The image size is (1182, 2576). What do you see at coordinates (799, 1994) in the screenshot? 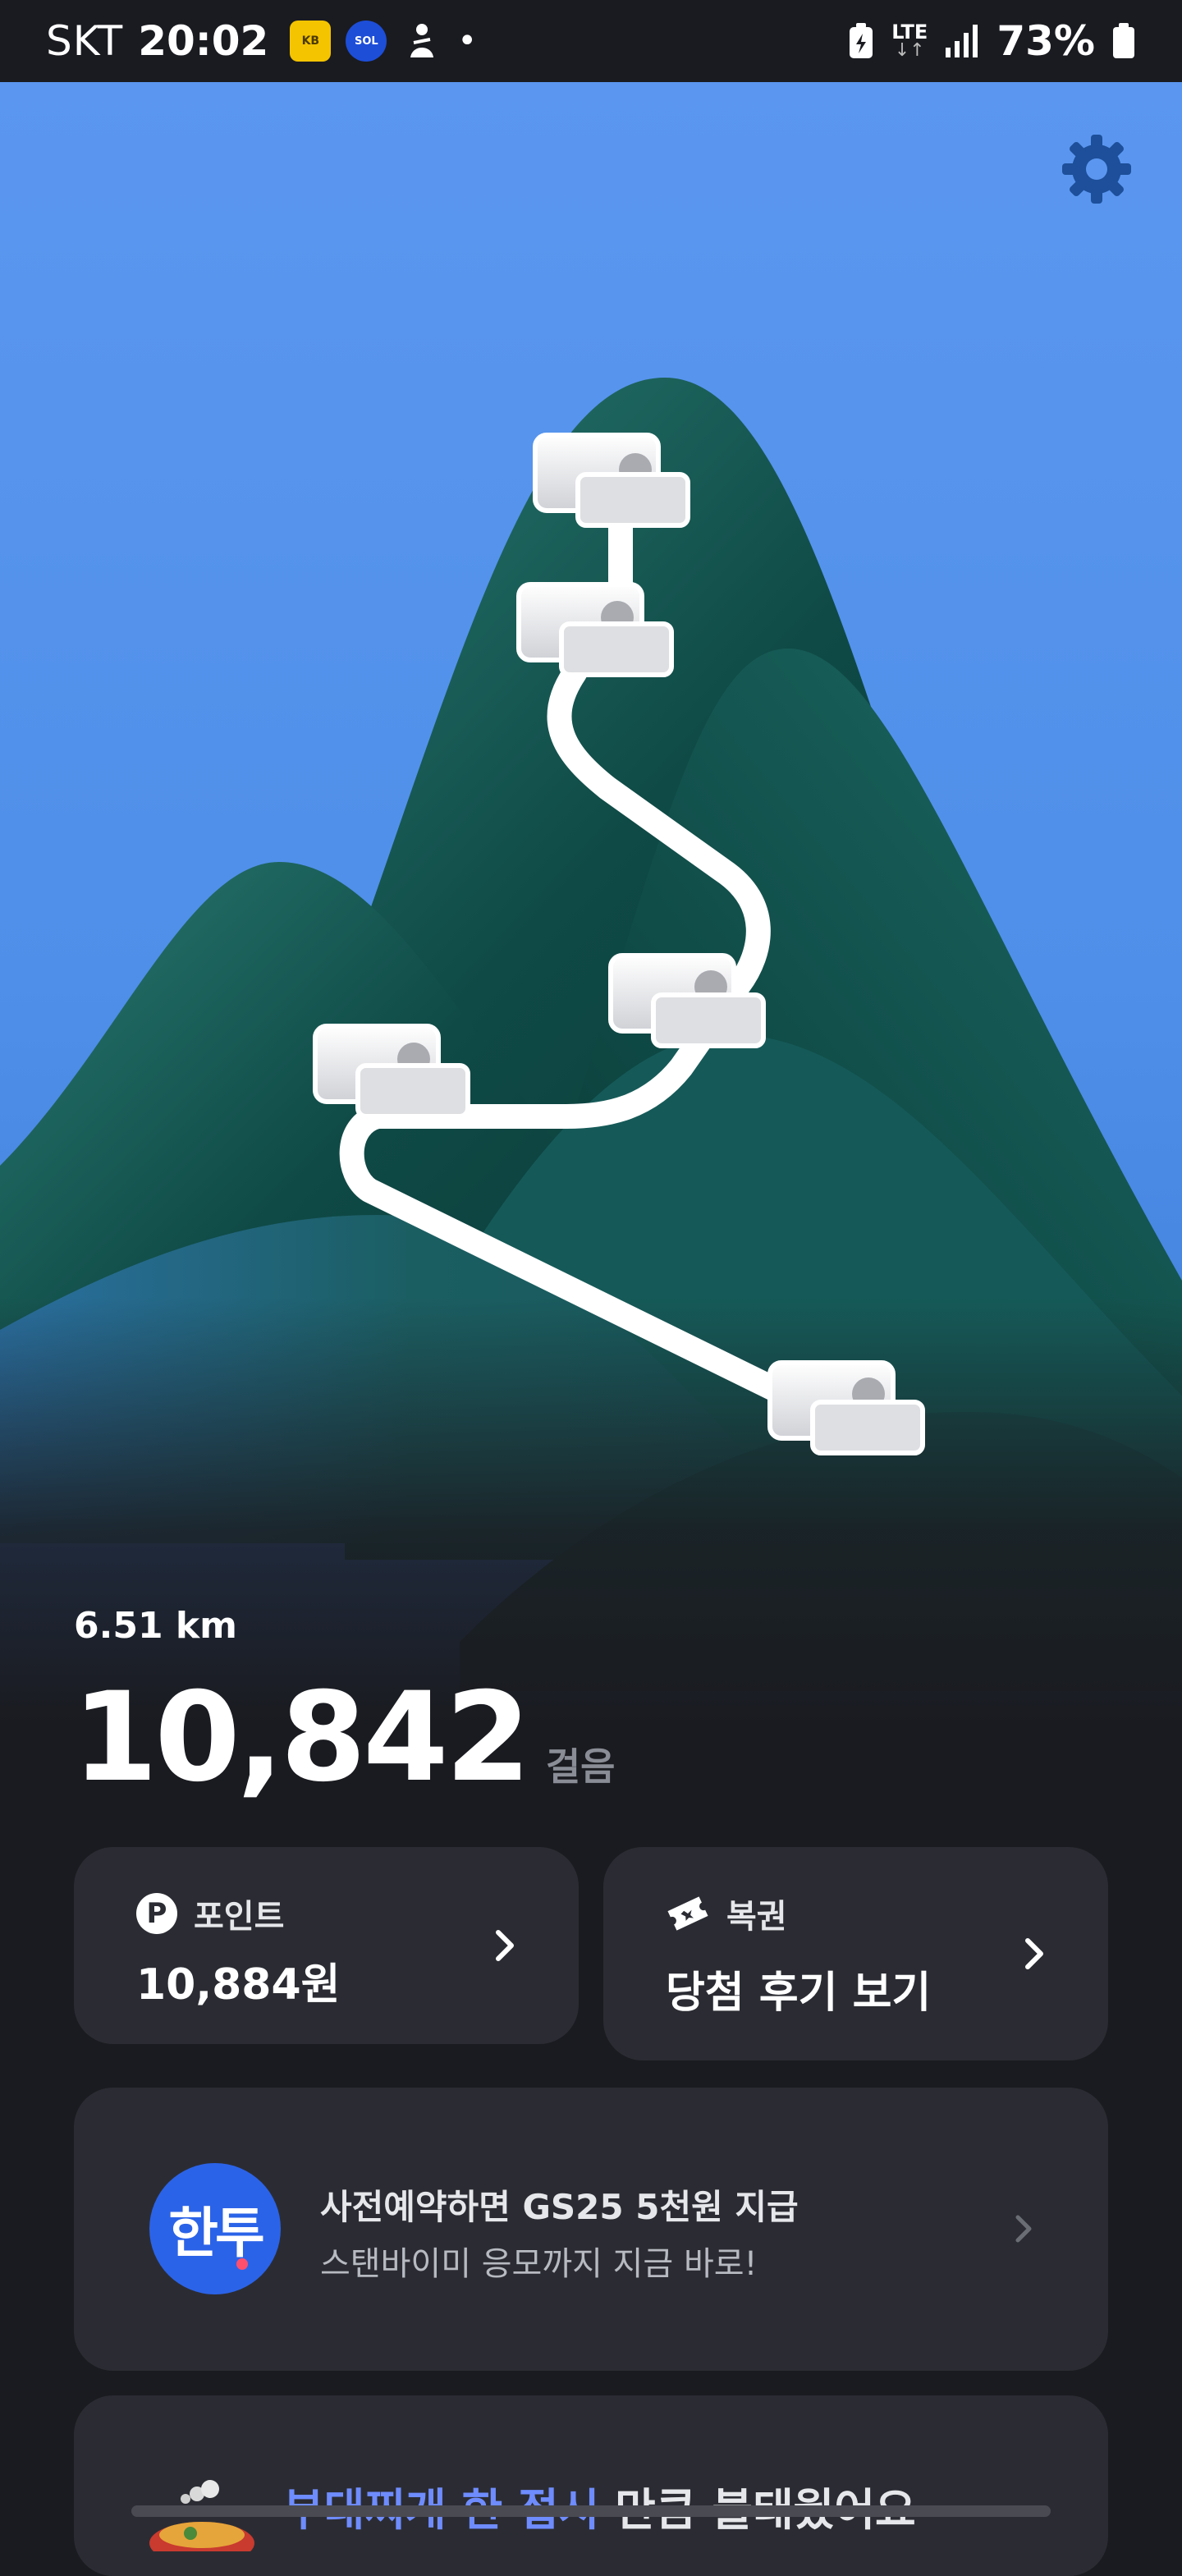
I see `lottery-value: 당첨 후기 보기` at bounding box center [799, 1994].